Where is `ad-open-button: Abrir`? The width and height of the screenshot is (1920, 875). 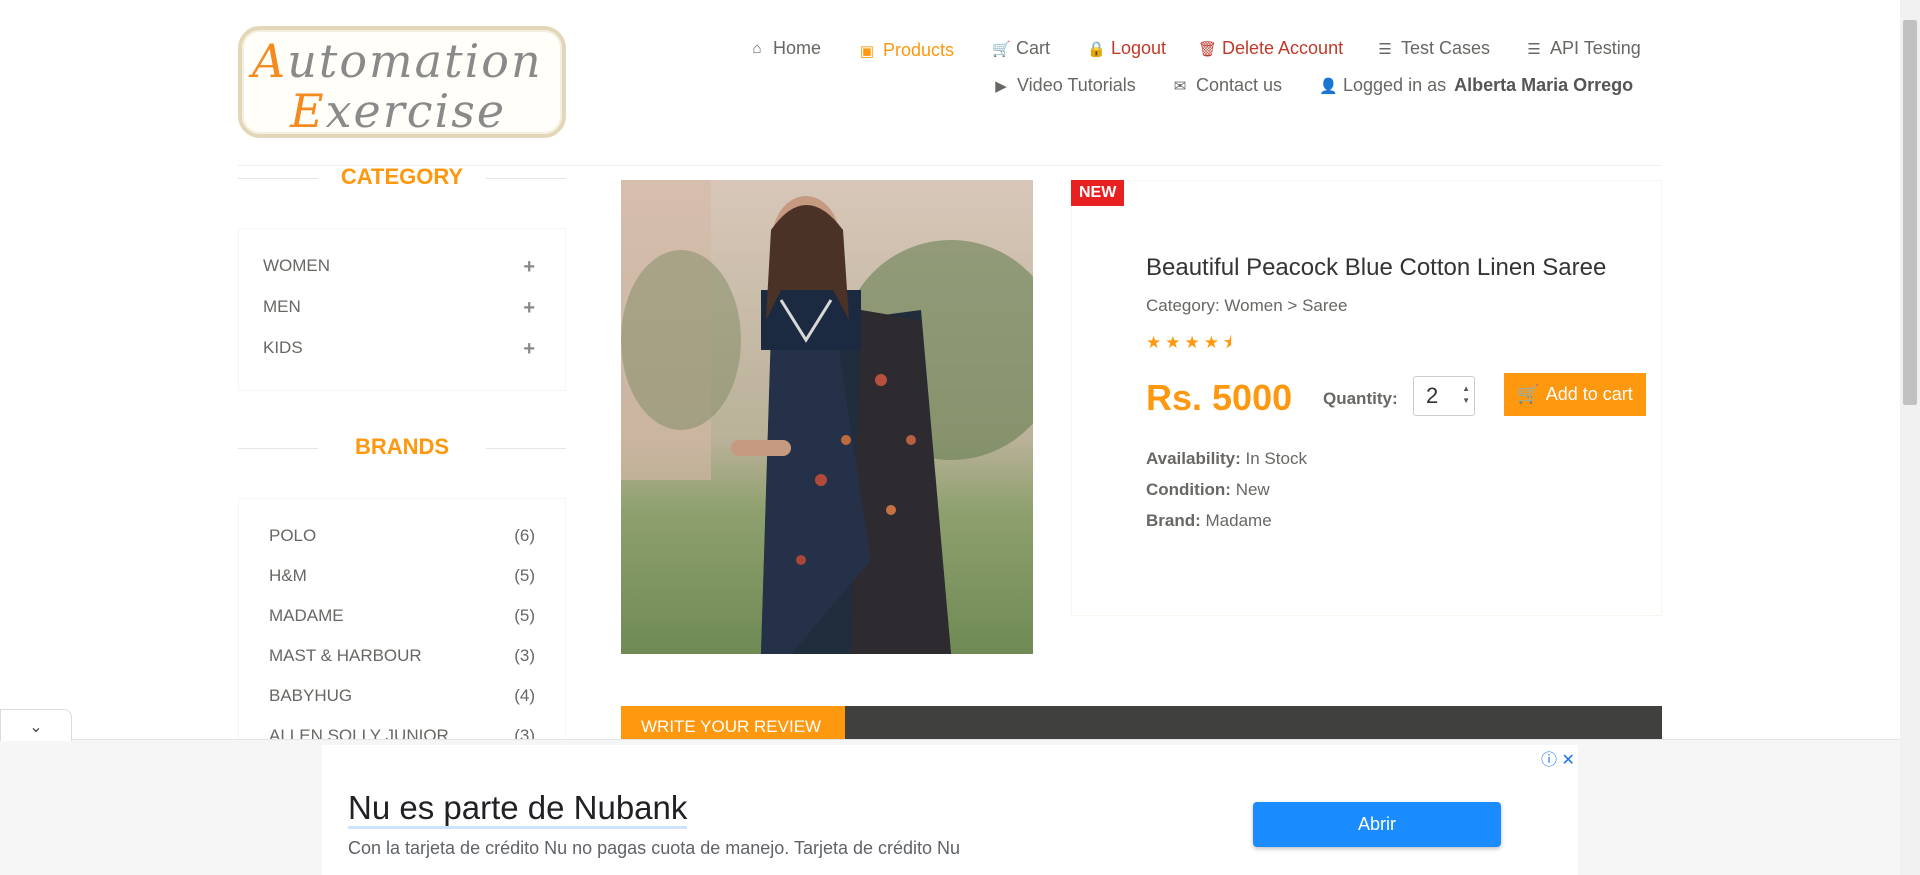 ad-open-button: Abrir is located at coordinates (1377, 824).